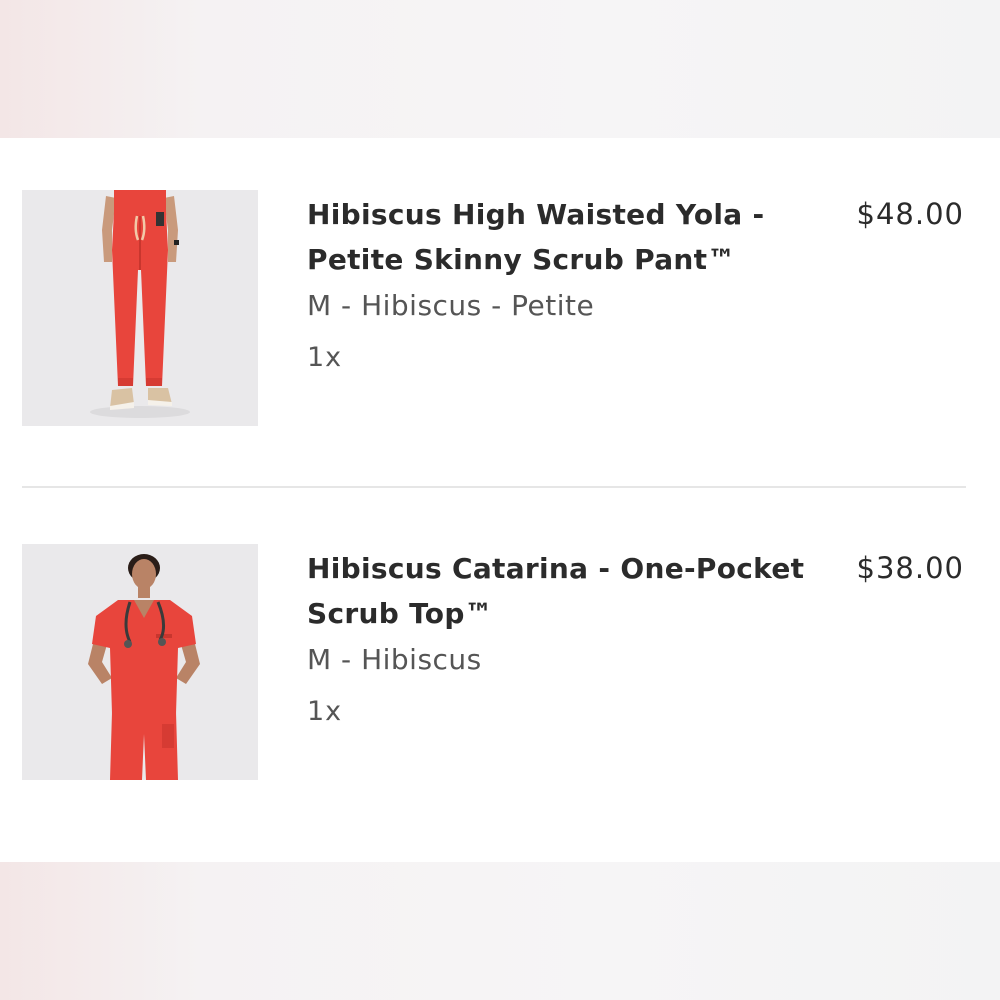 Image resolution: width=1000 pixels, height=1000 pixels. I want to click on product-variant: M - Hibiscus - Petite, so click(451, 305).